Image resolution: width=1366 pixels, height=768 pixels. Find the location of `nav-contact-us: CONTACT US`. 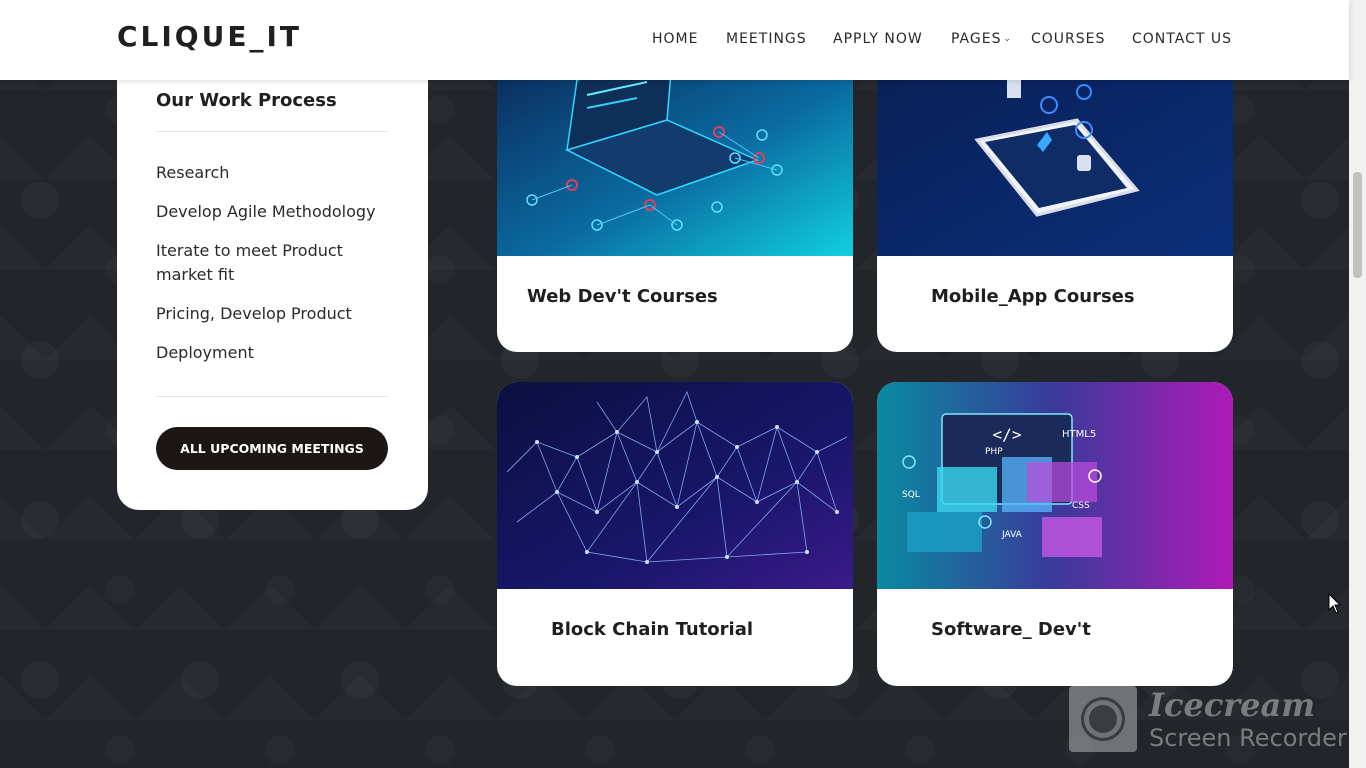

nav-contact-us: CONTACT US is located at coordinates (1182, 39).